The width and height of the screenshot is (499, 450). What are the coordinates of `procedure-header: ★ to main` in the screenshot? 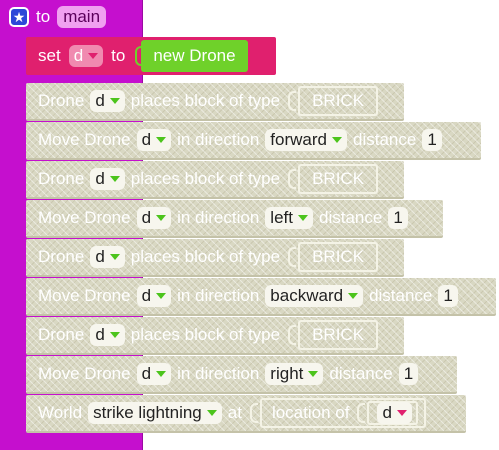 It's located at (71, 17).